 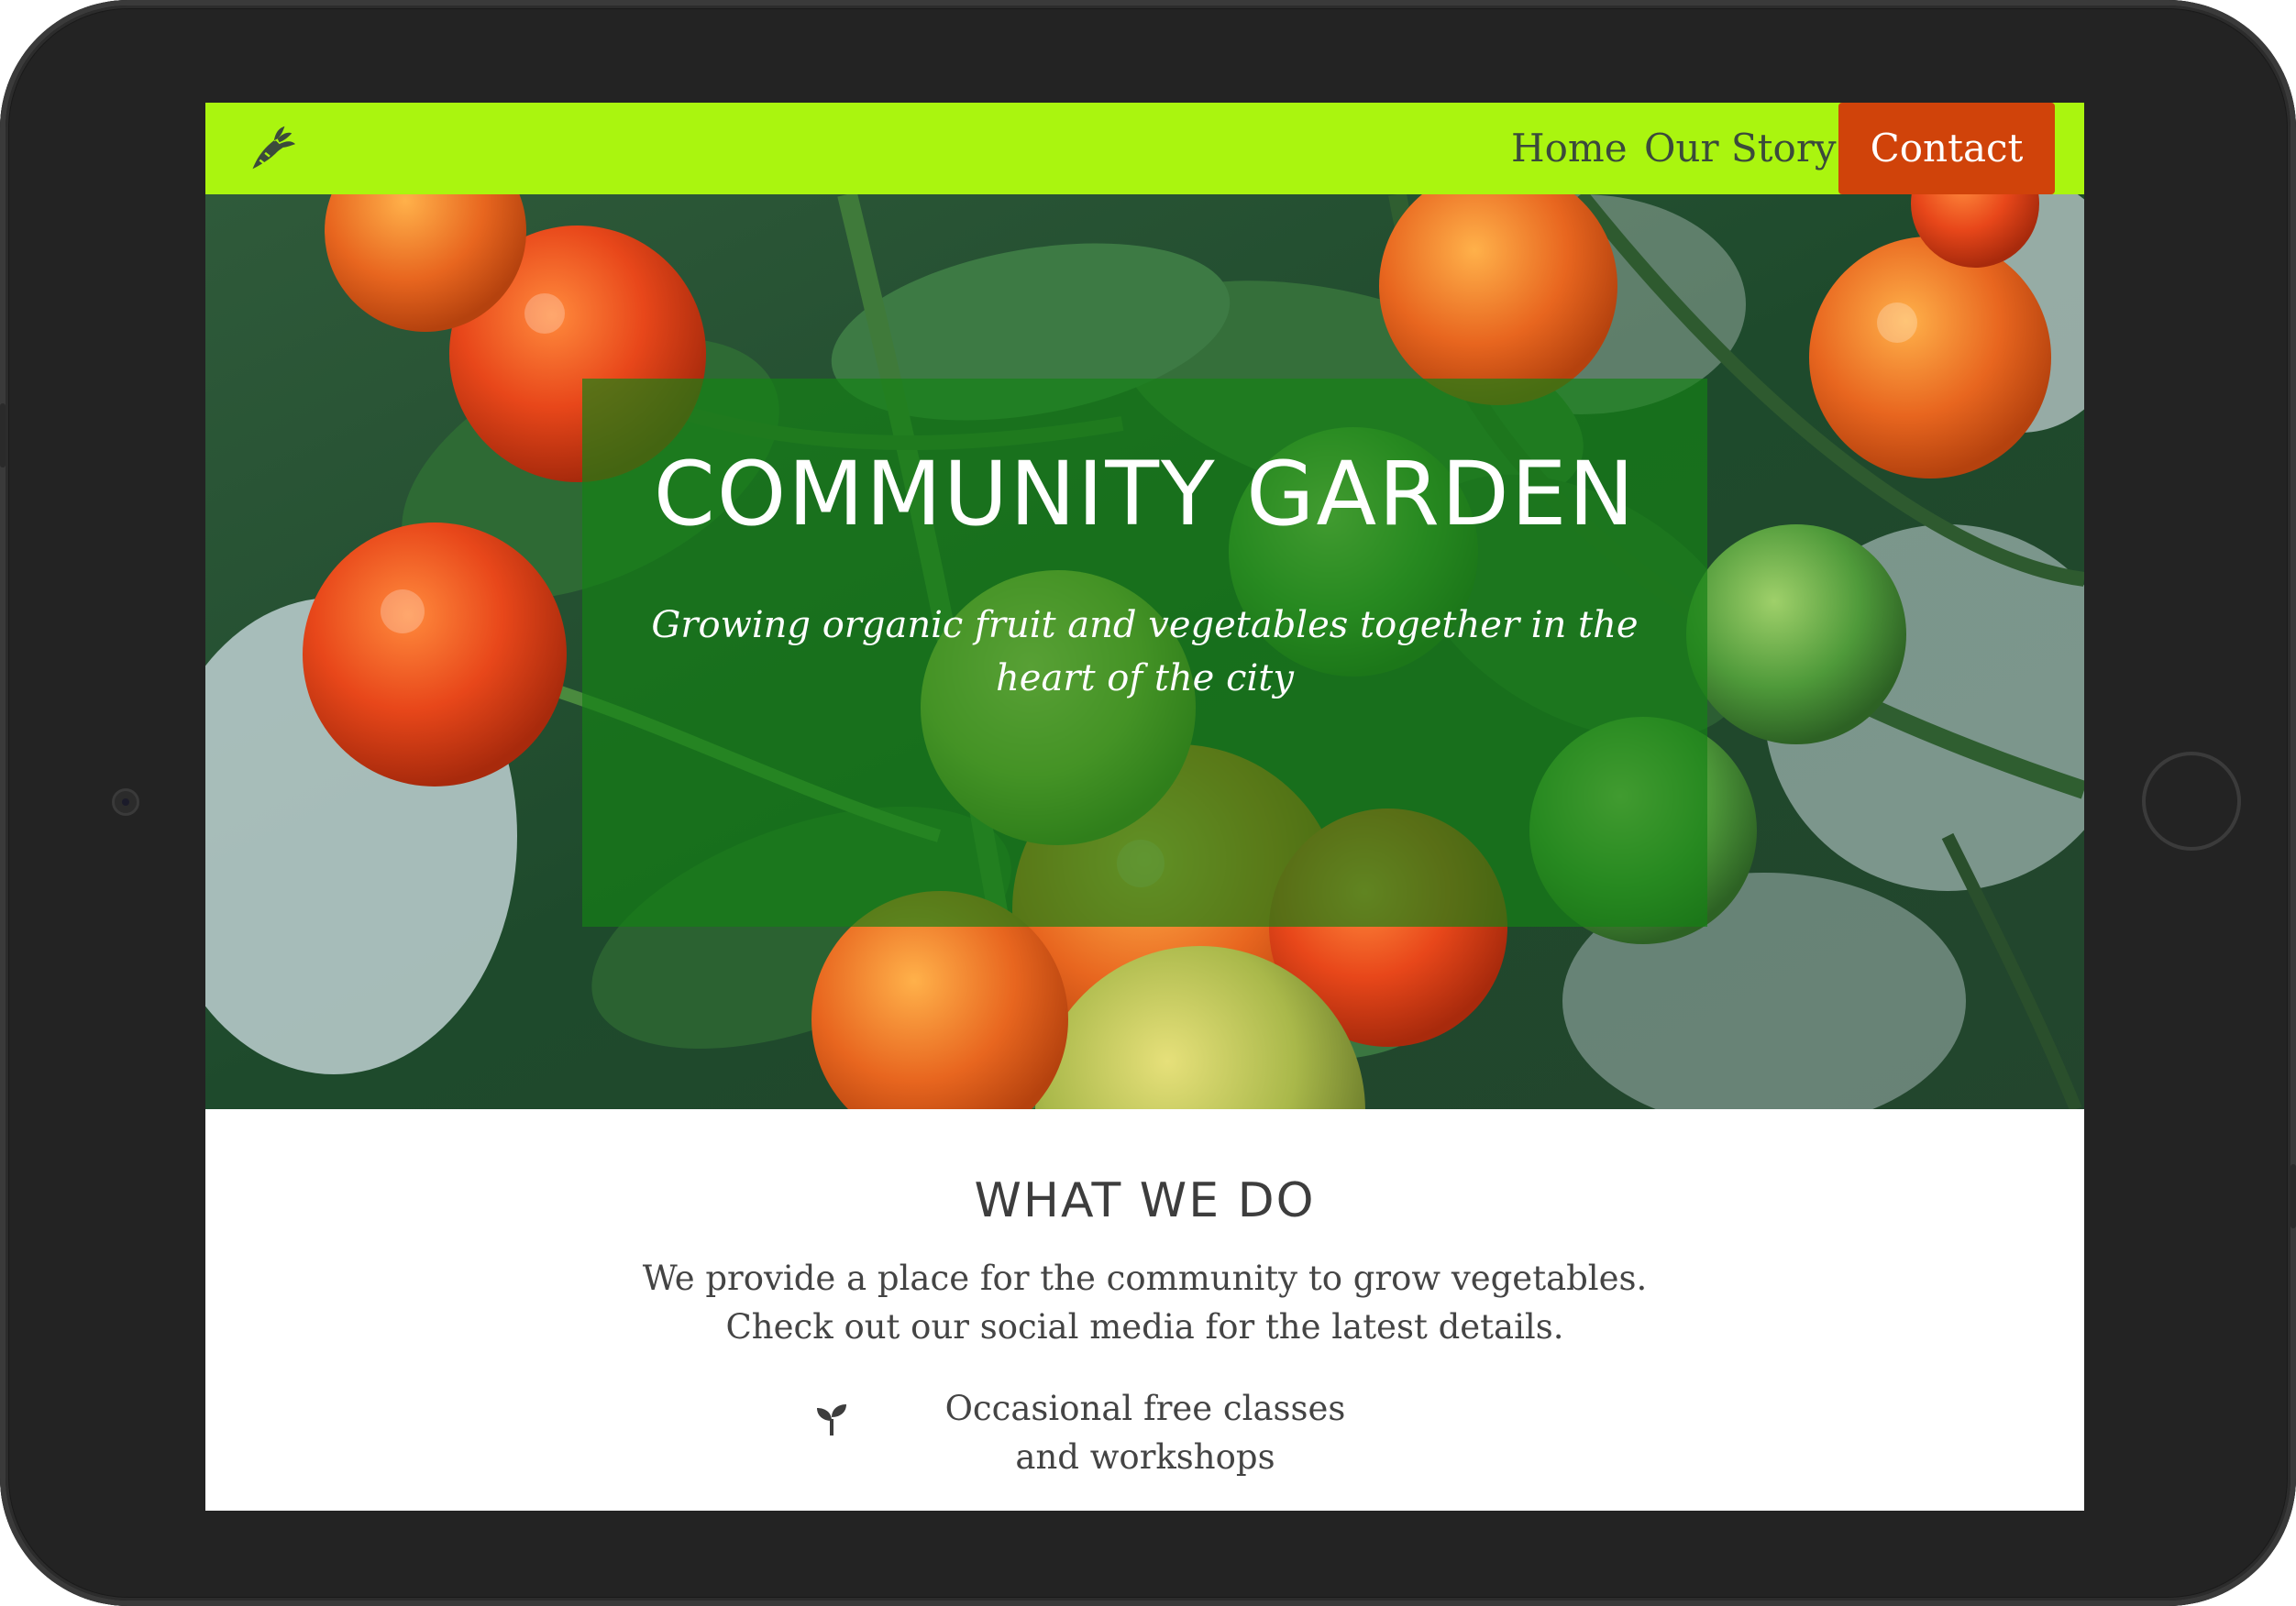 What do you see at coordinates (268, 147) in the screenshot?
I see `carrot-icon` at bounding box center [268, 147].